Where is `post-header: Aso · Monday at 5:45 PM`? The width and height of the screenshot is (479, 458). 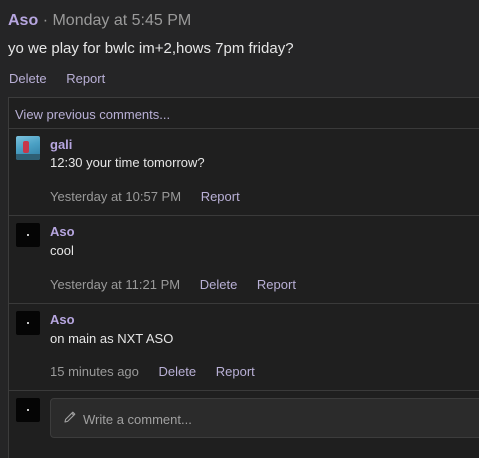
post-header: Aso · Monday at 5:45 PM is located at coordinates (99, 21).